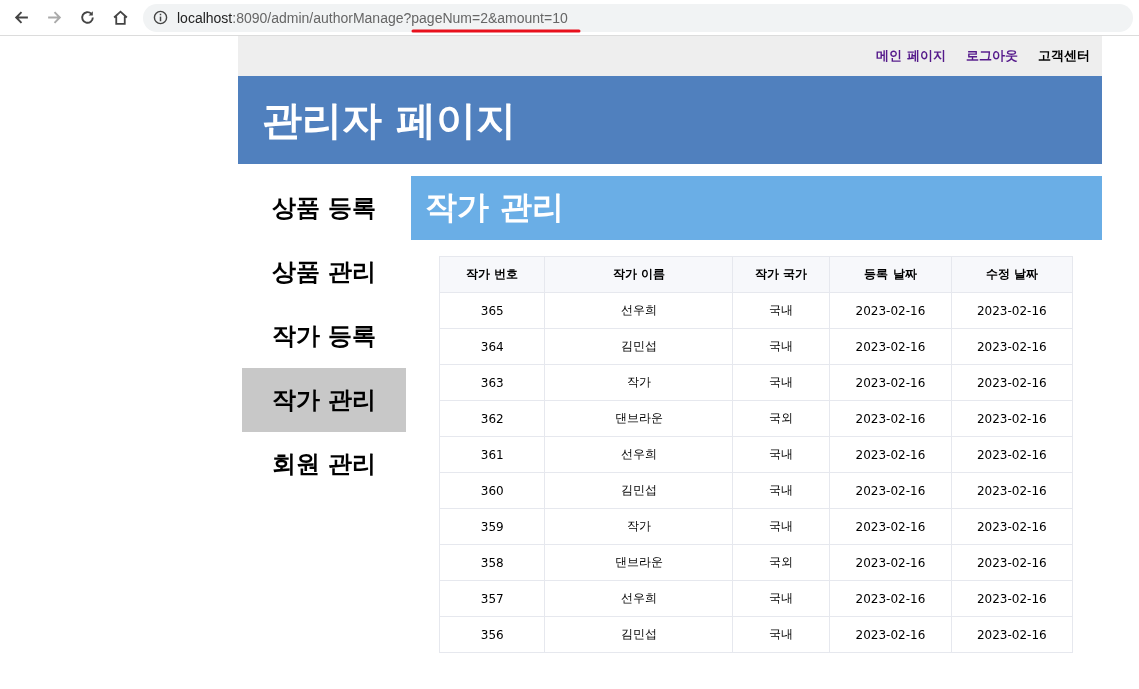  Describe the element at coordinates (492, 598) in the screenshot. I see `table-cell: 357` at that location.